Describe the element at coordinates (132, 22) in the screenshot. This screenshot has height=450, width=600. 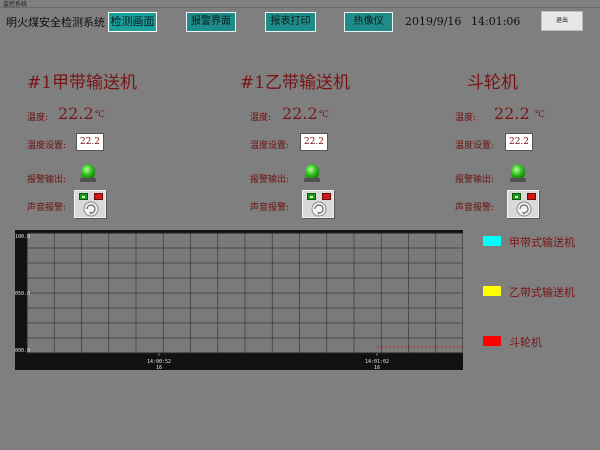
I see `tab-monitor: 检测画面` at that location.